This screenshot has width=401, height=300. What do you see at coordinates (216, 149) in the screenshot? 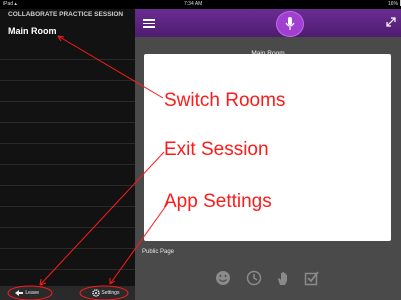
I see `annotation-exit-session: Exit Session` at bounding box center [216, 149].